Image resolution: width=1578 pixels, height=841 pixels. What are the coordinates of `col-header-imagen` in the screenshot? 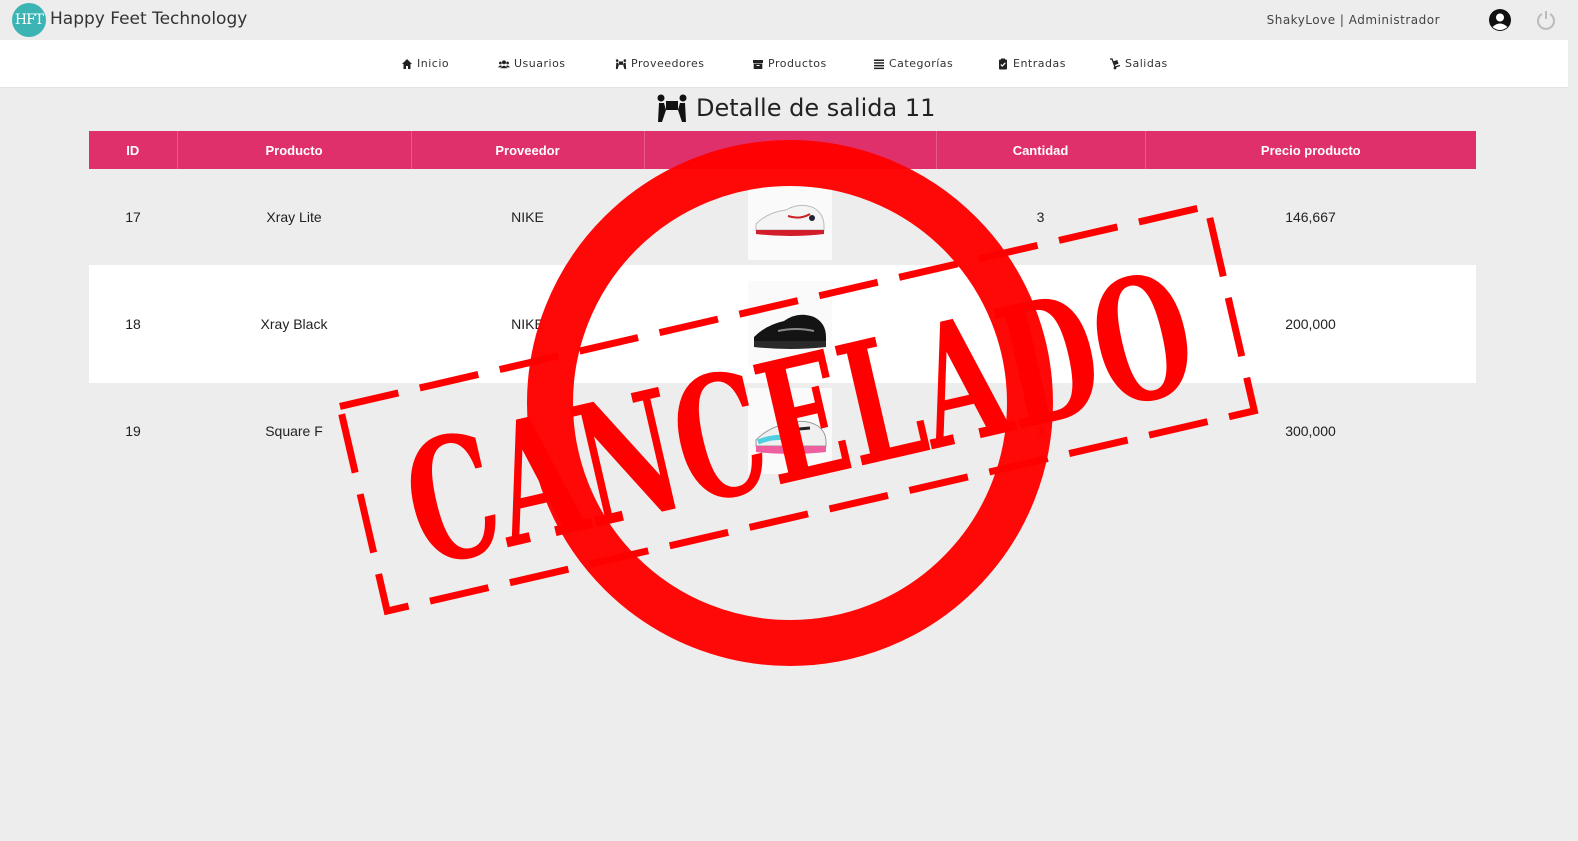 It's located at (790, 150).